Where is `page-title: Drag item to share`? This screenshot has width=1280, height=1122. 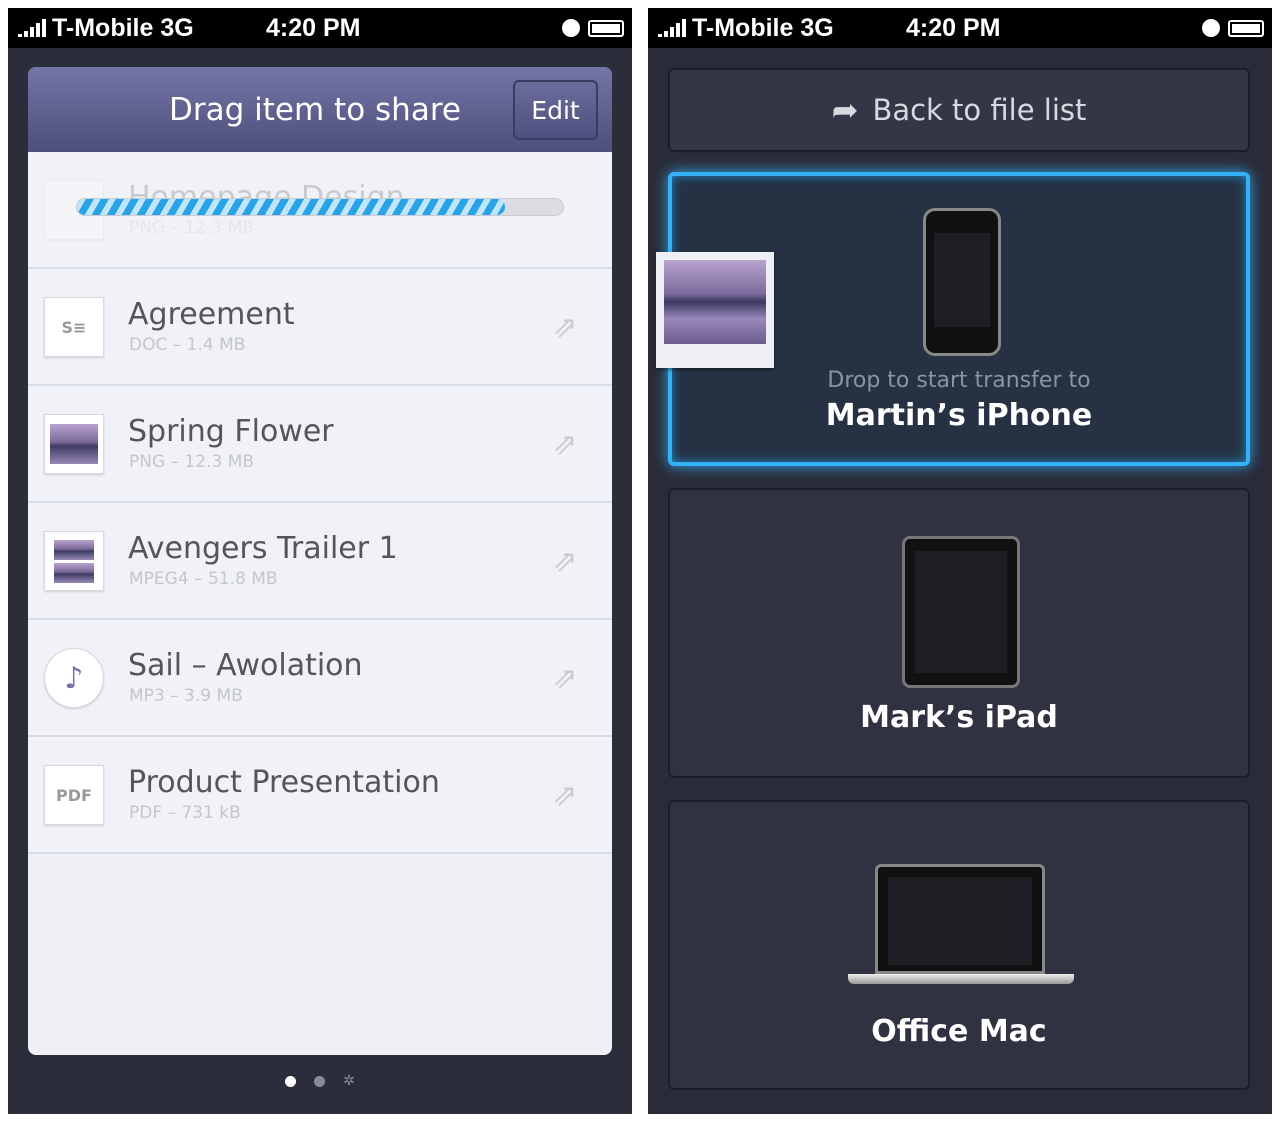 page-title: Drag item to share is located at coordinates (315, 109).